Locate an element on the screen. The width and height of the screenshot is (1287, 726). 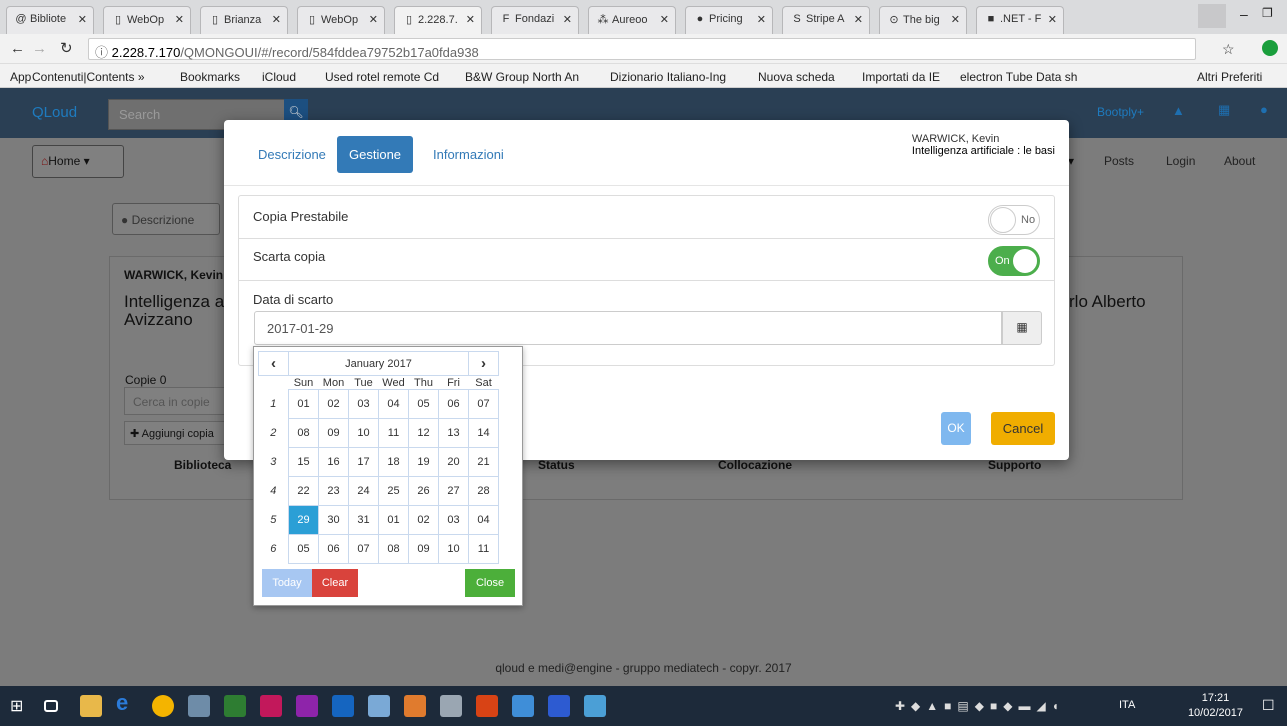
calendar-day: 15 is located at coordinates (303, 462).